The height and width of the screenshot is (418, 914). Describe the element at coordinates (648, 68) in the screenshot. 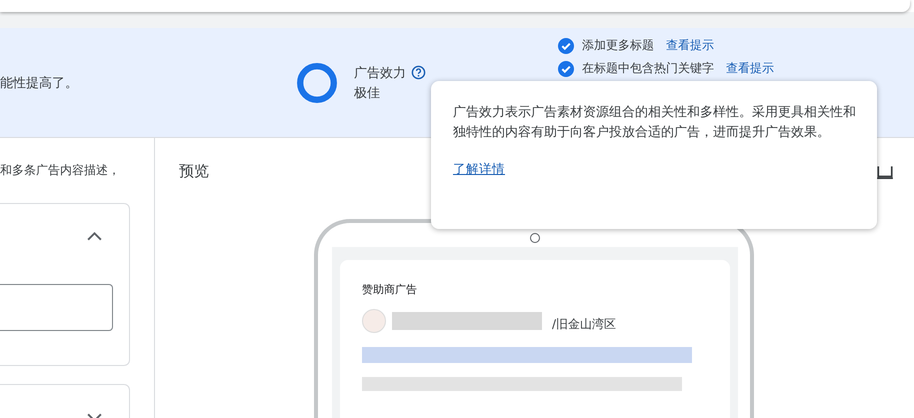

I see `tip-text: 在标题中包含热门关键字` at that location.